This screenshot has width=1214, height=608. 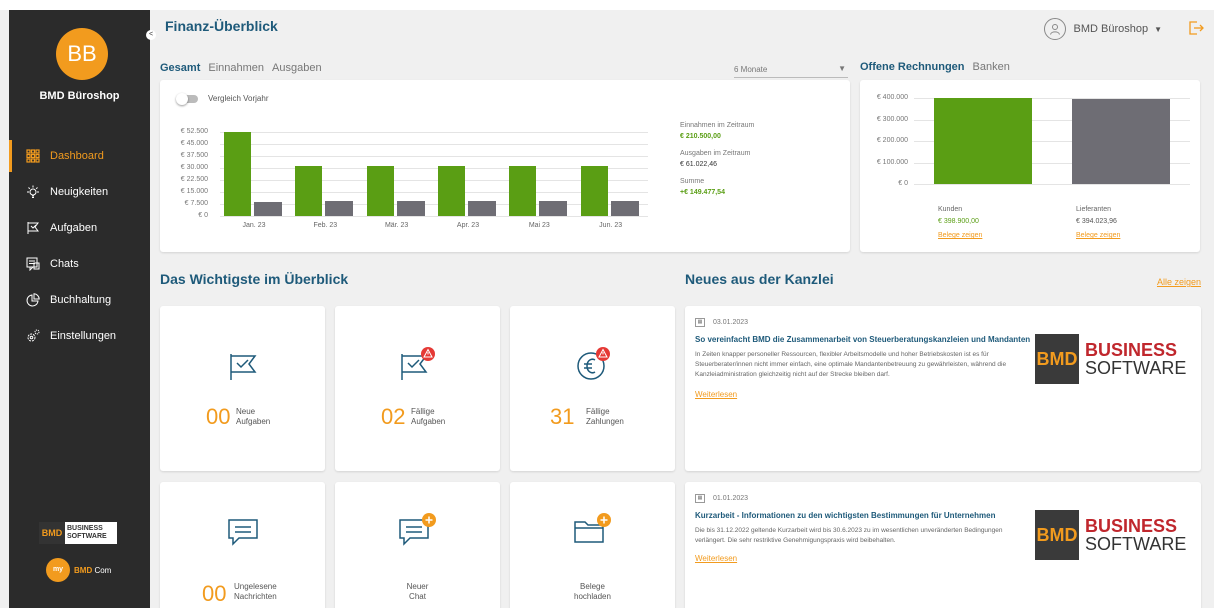 What do you see at coordinates (64, 264) in the screenshot?
I see `sidebar-item-label: Chats` at bounding box center [64, 264].